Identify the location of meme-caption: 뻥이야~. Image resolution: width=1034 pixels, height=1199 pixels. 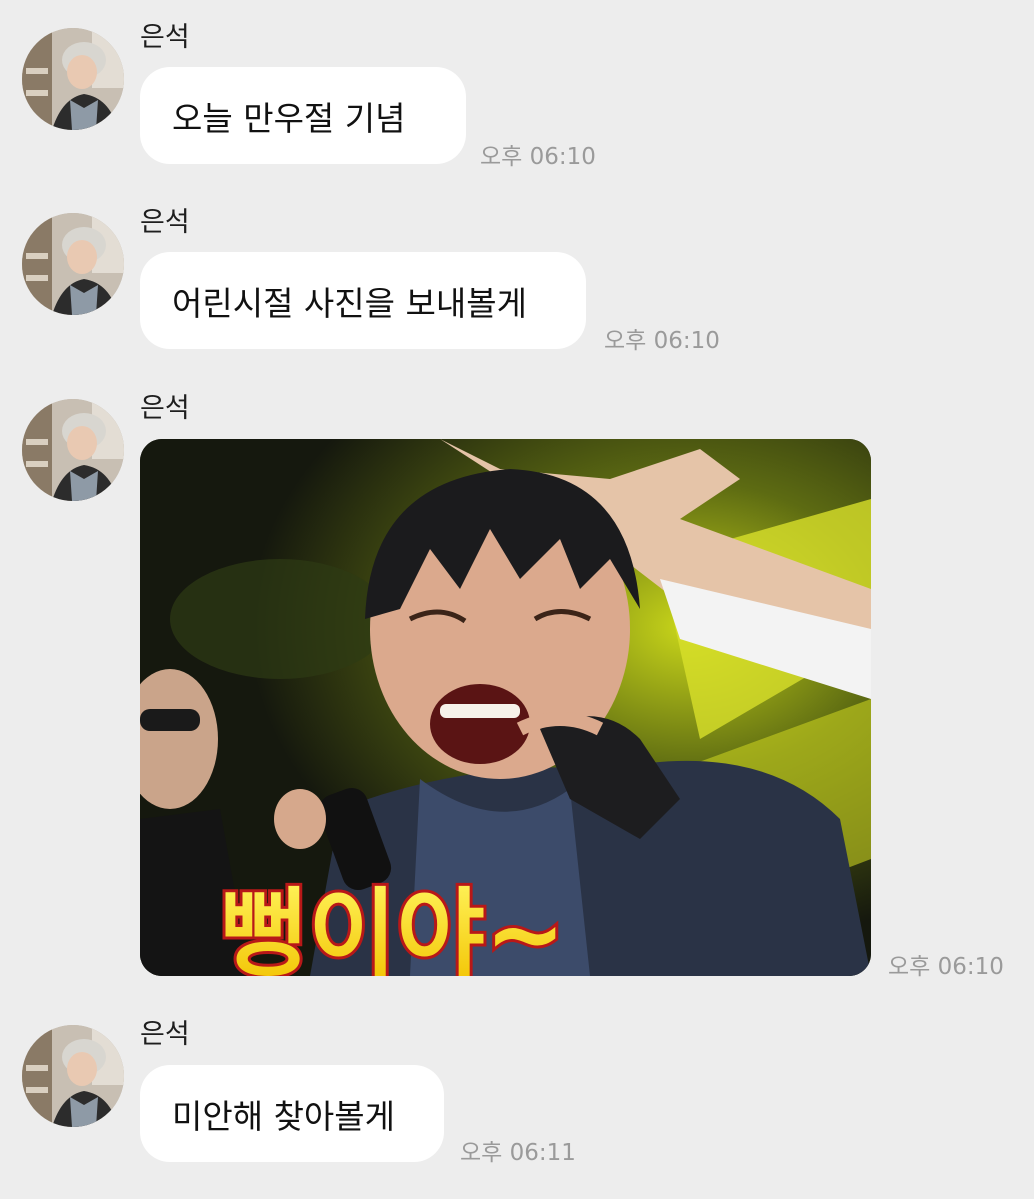
(392, 927).